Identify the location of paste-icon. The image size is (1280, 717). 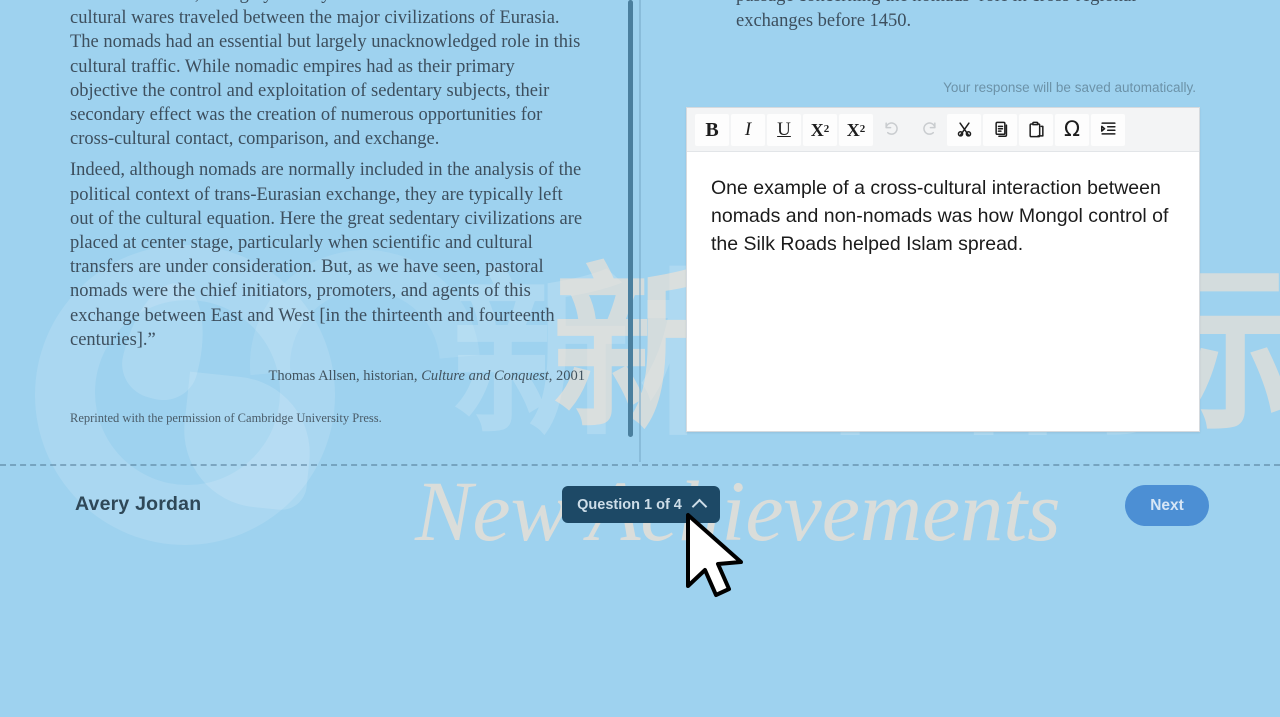
(1036, 129).